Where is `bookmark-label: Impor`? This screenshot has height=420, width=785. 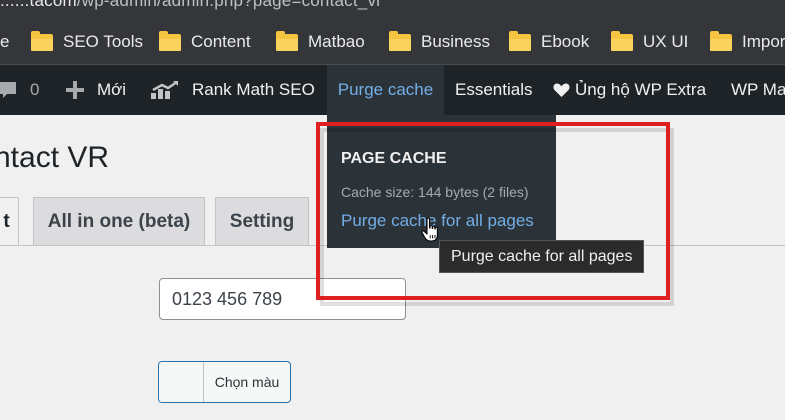 bookmark-label: Impor is located at coordinates (763, 41).